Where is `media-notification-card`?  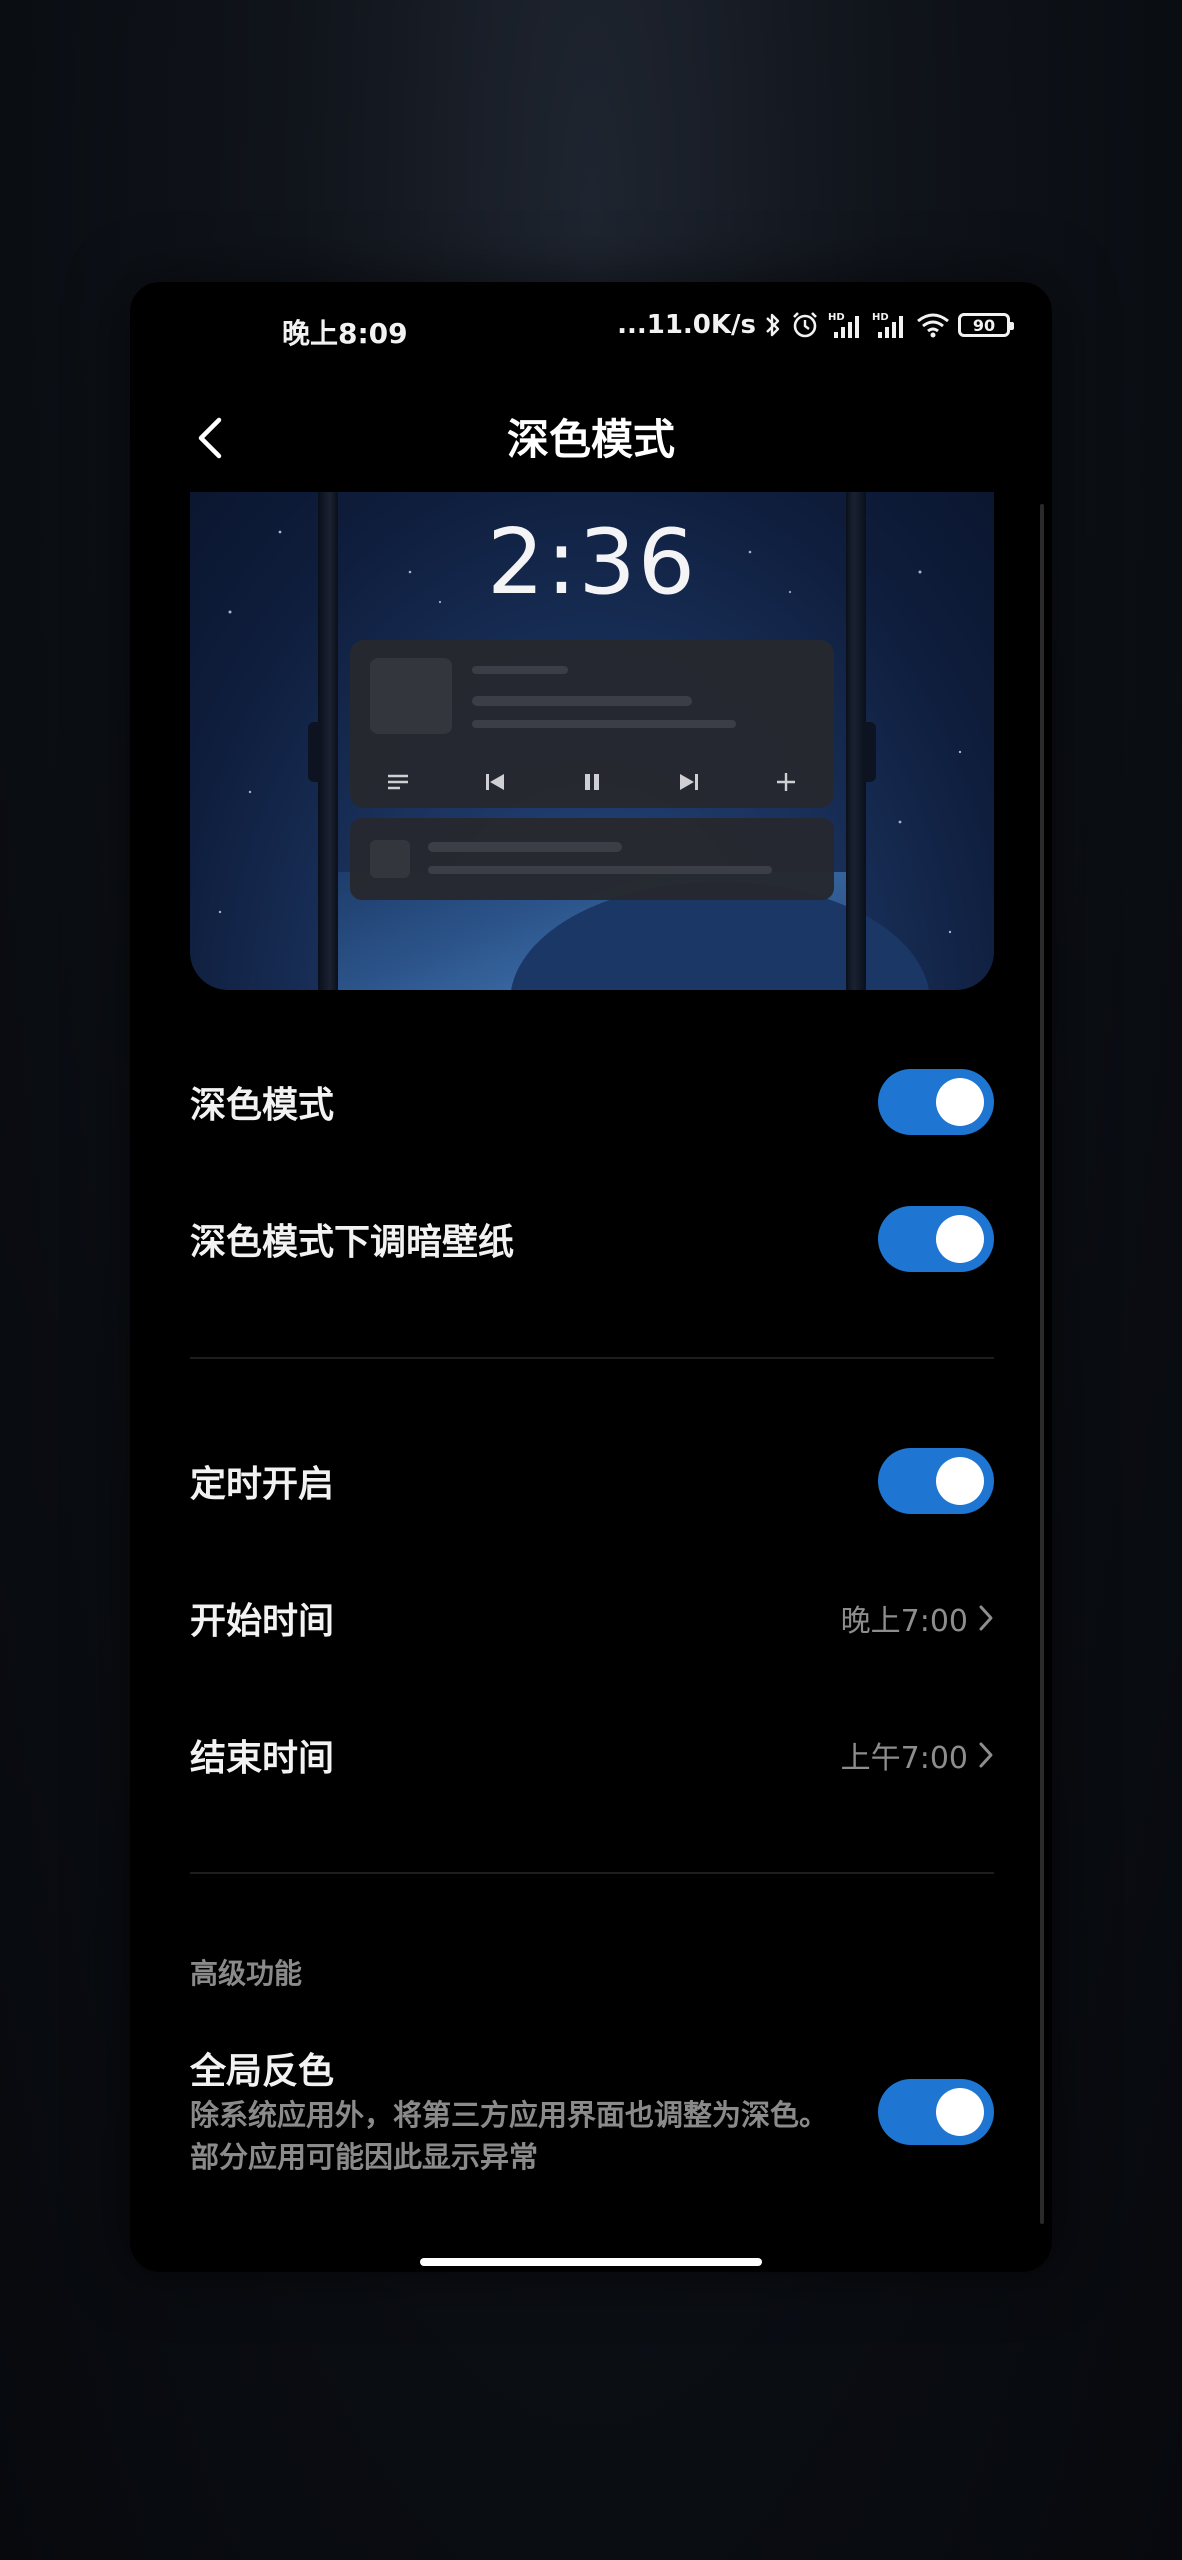
media-notification-card is located at coordinates (592, 724).